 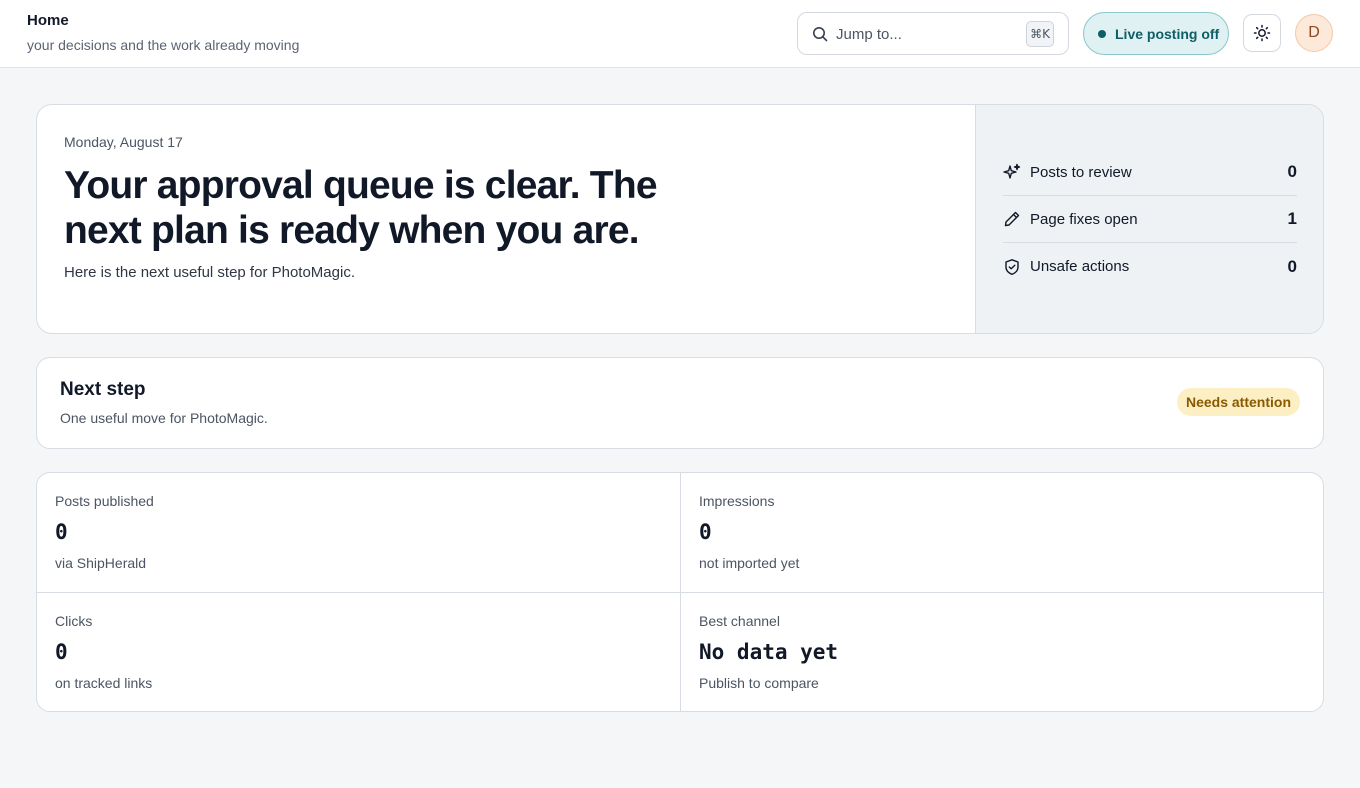 I want to click on metric-posts-published: Posts published 0 via ShipHerald, so click(x=359, y=532).